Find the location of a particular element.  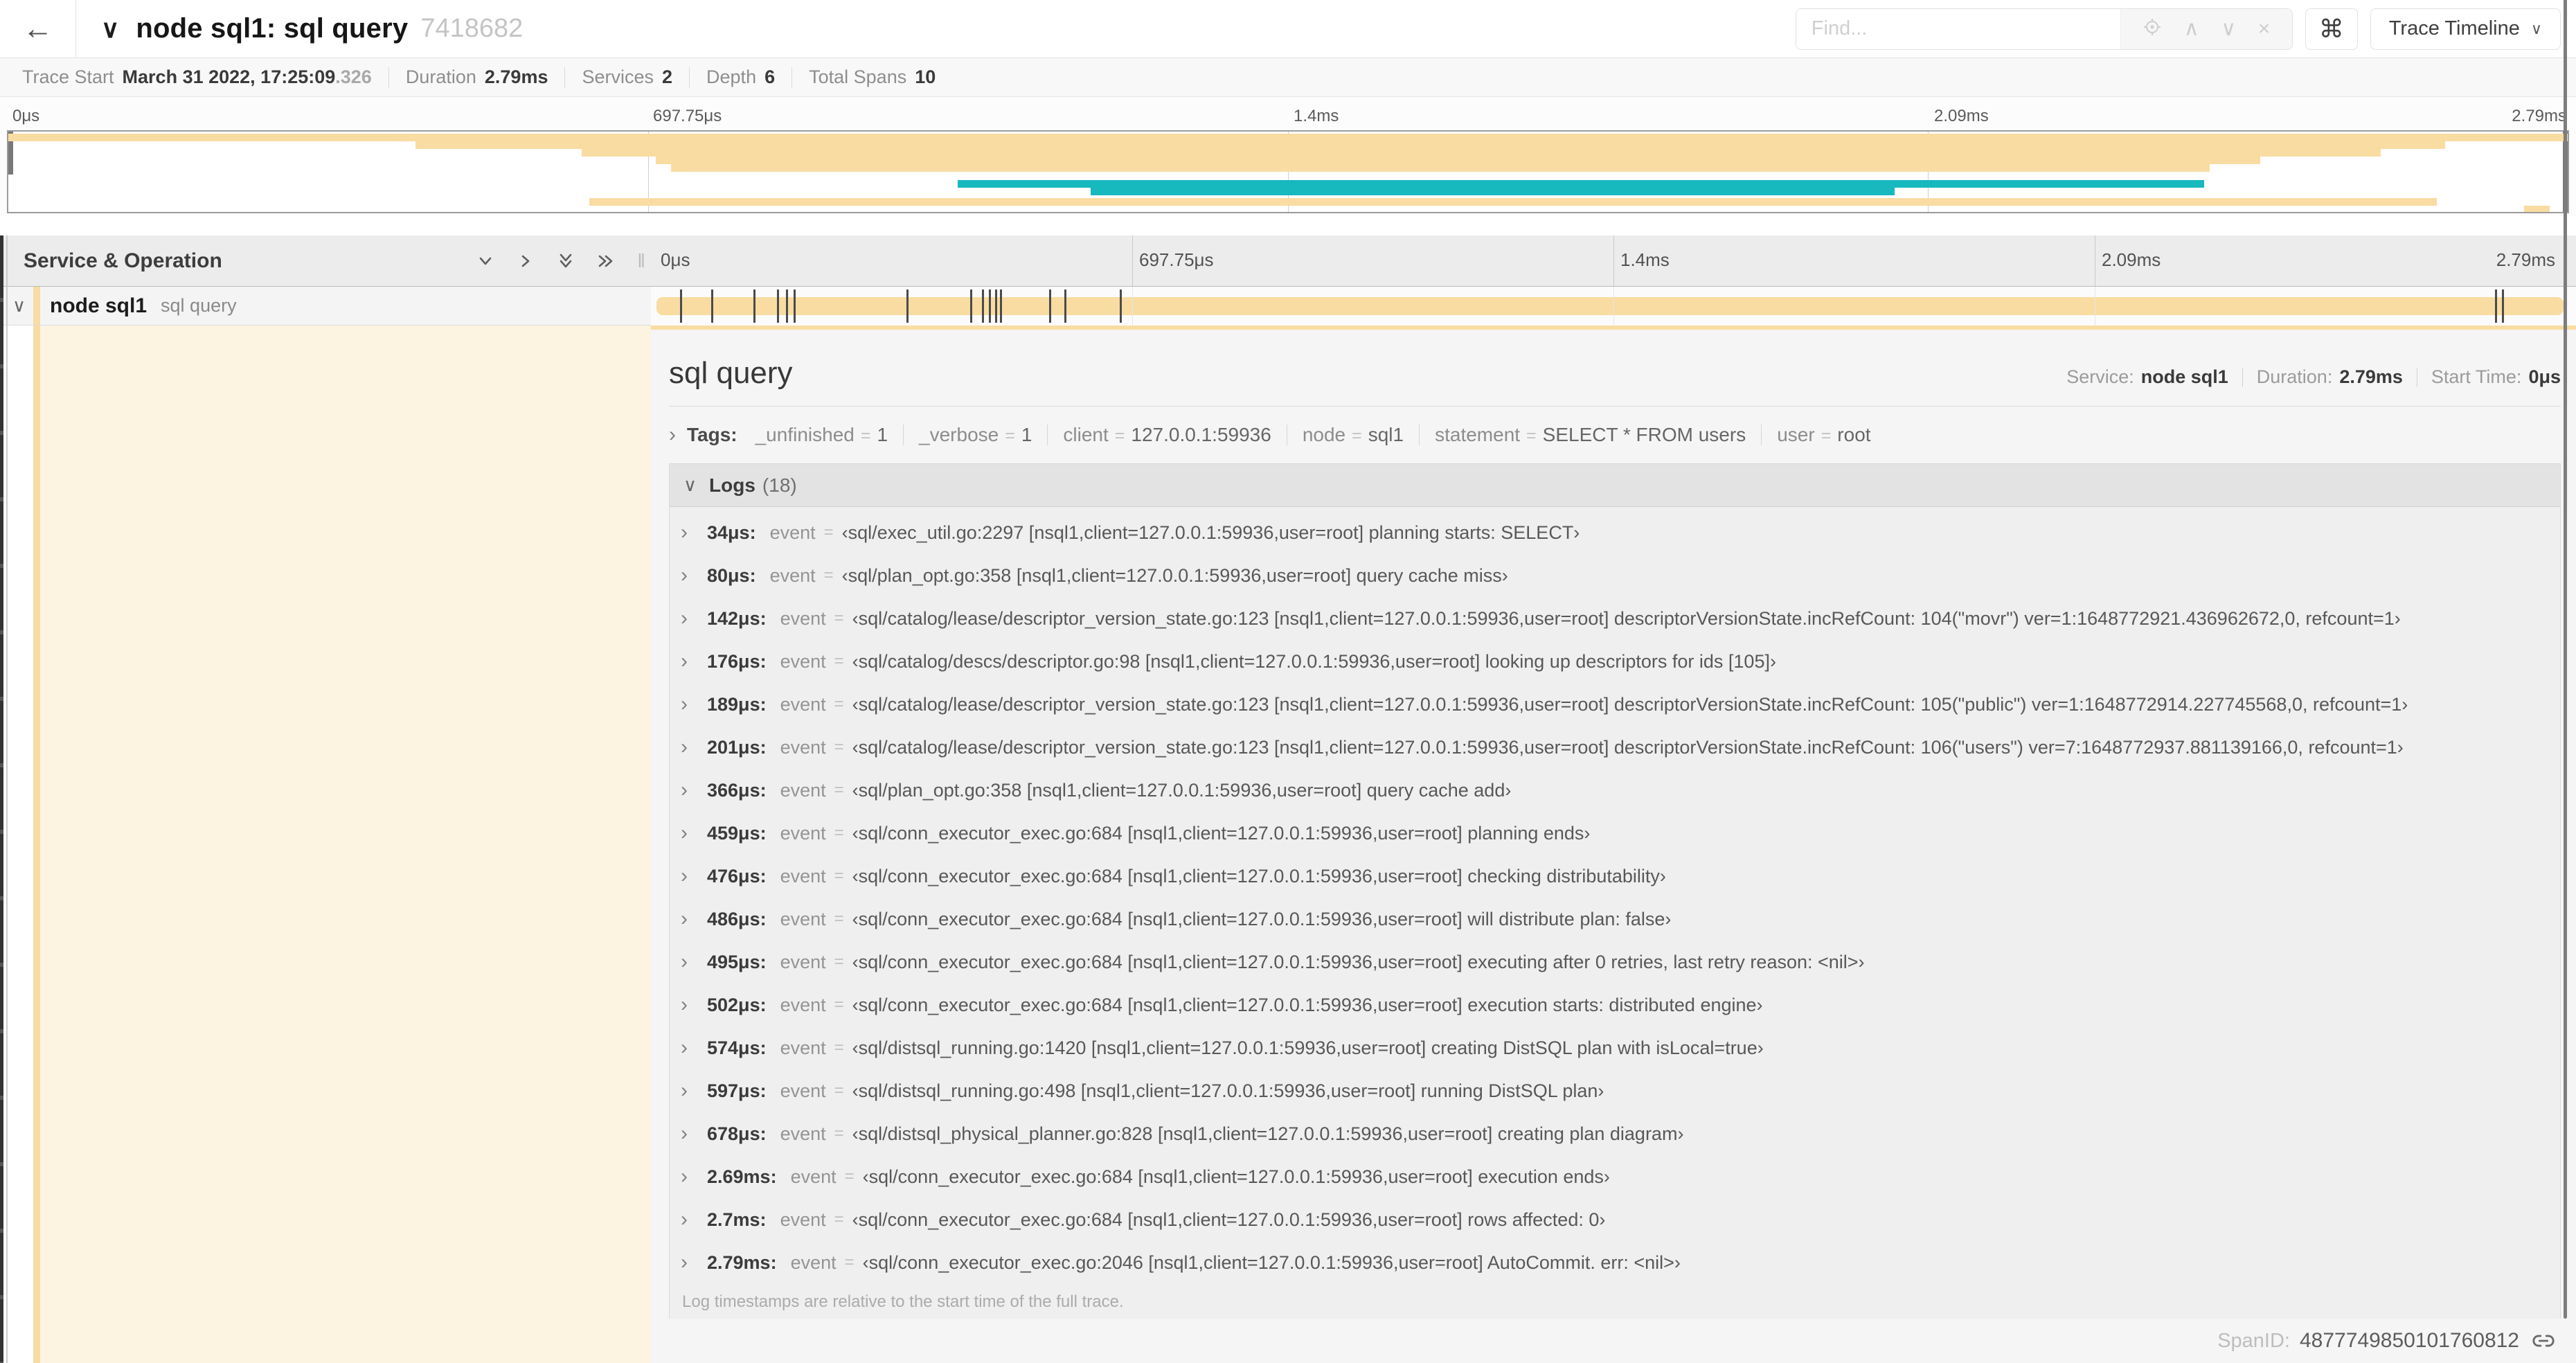

keyboard-shortcuts-button: ⌘ is located at coordinates (2331, 29).